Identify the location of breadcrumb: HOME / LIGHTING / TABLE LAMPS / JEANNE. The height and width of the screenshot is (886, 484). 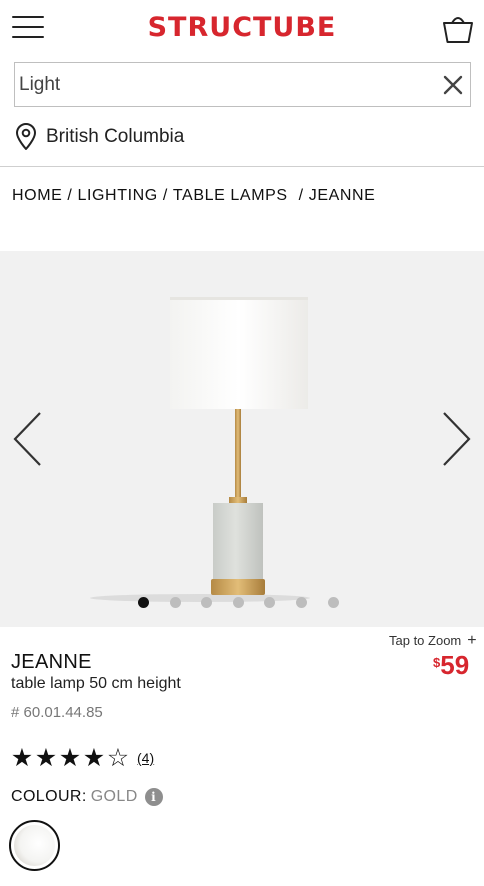
(193, 196).